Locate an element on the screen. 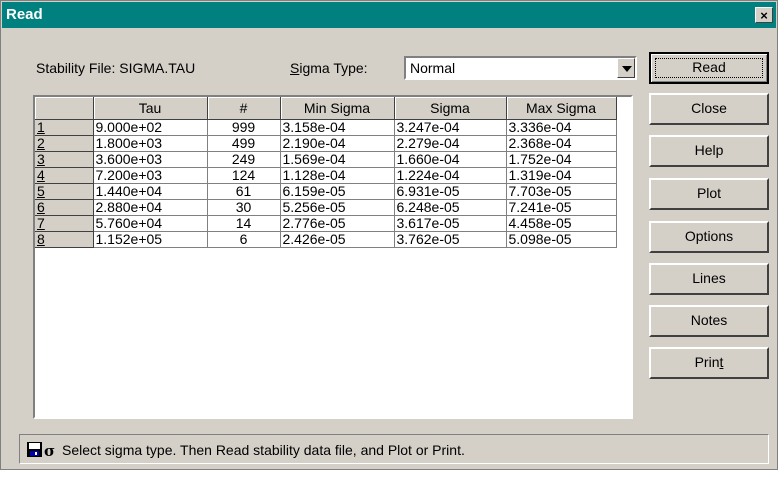 This screenshot has height=490, width=778. column-header-tau: Tau is located at coordinates (150, 108).